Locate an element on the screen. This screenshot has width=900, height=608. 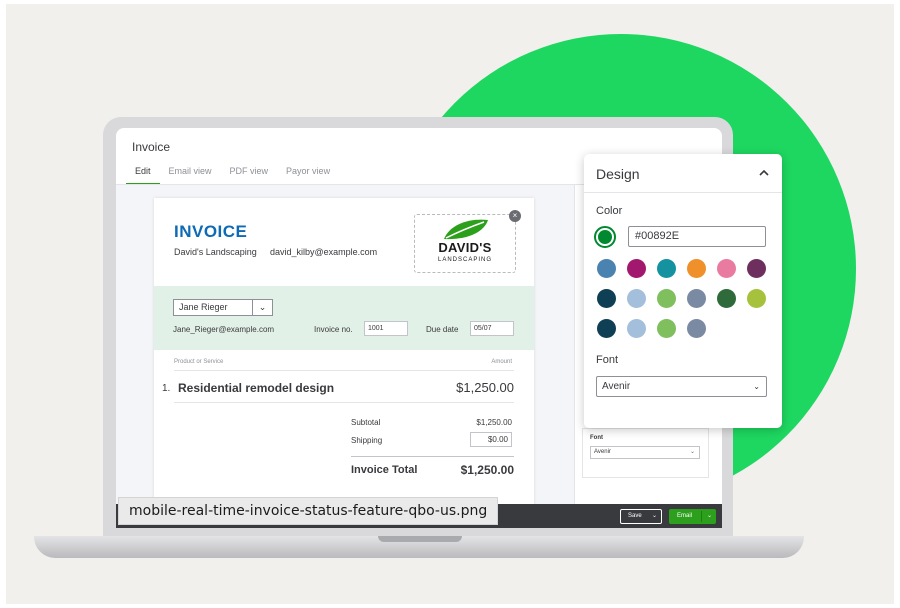
total-divider is located at coordinates (432, 456).